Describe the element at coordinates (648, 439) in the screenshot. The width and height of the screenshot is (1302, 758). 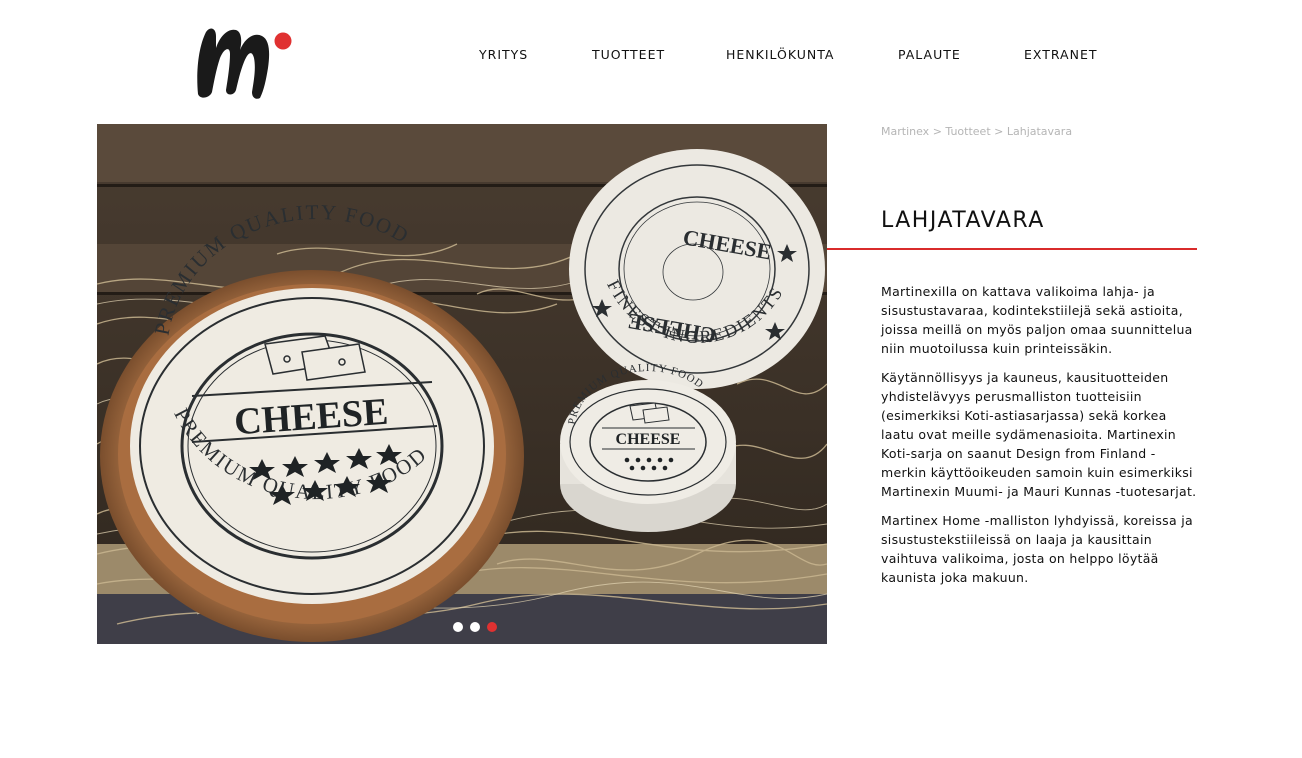
I see `jar-cheese-text: CHEESE` at that location.